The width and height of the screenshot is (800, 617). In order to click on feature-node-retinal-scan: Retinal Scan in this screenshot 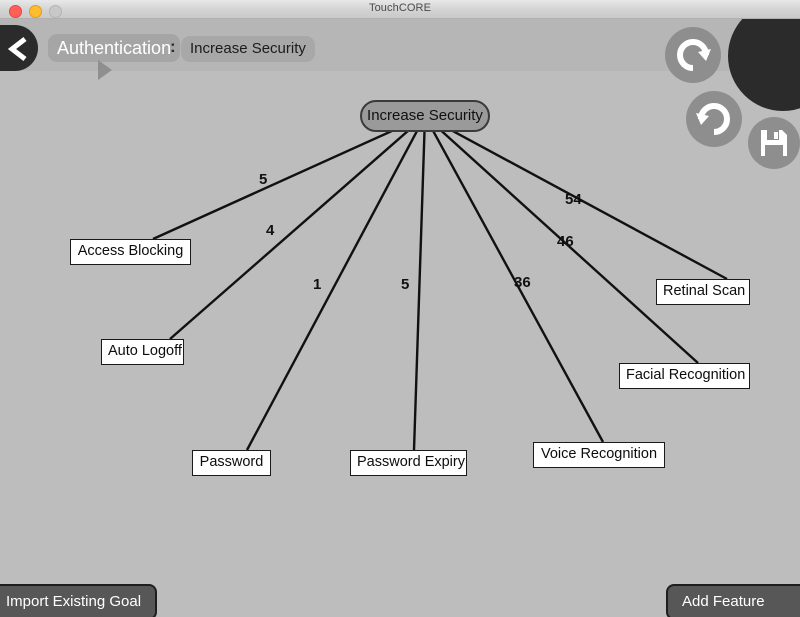, I will do `click(703, 292)`.